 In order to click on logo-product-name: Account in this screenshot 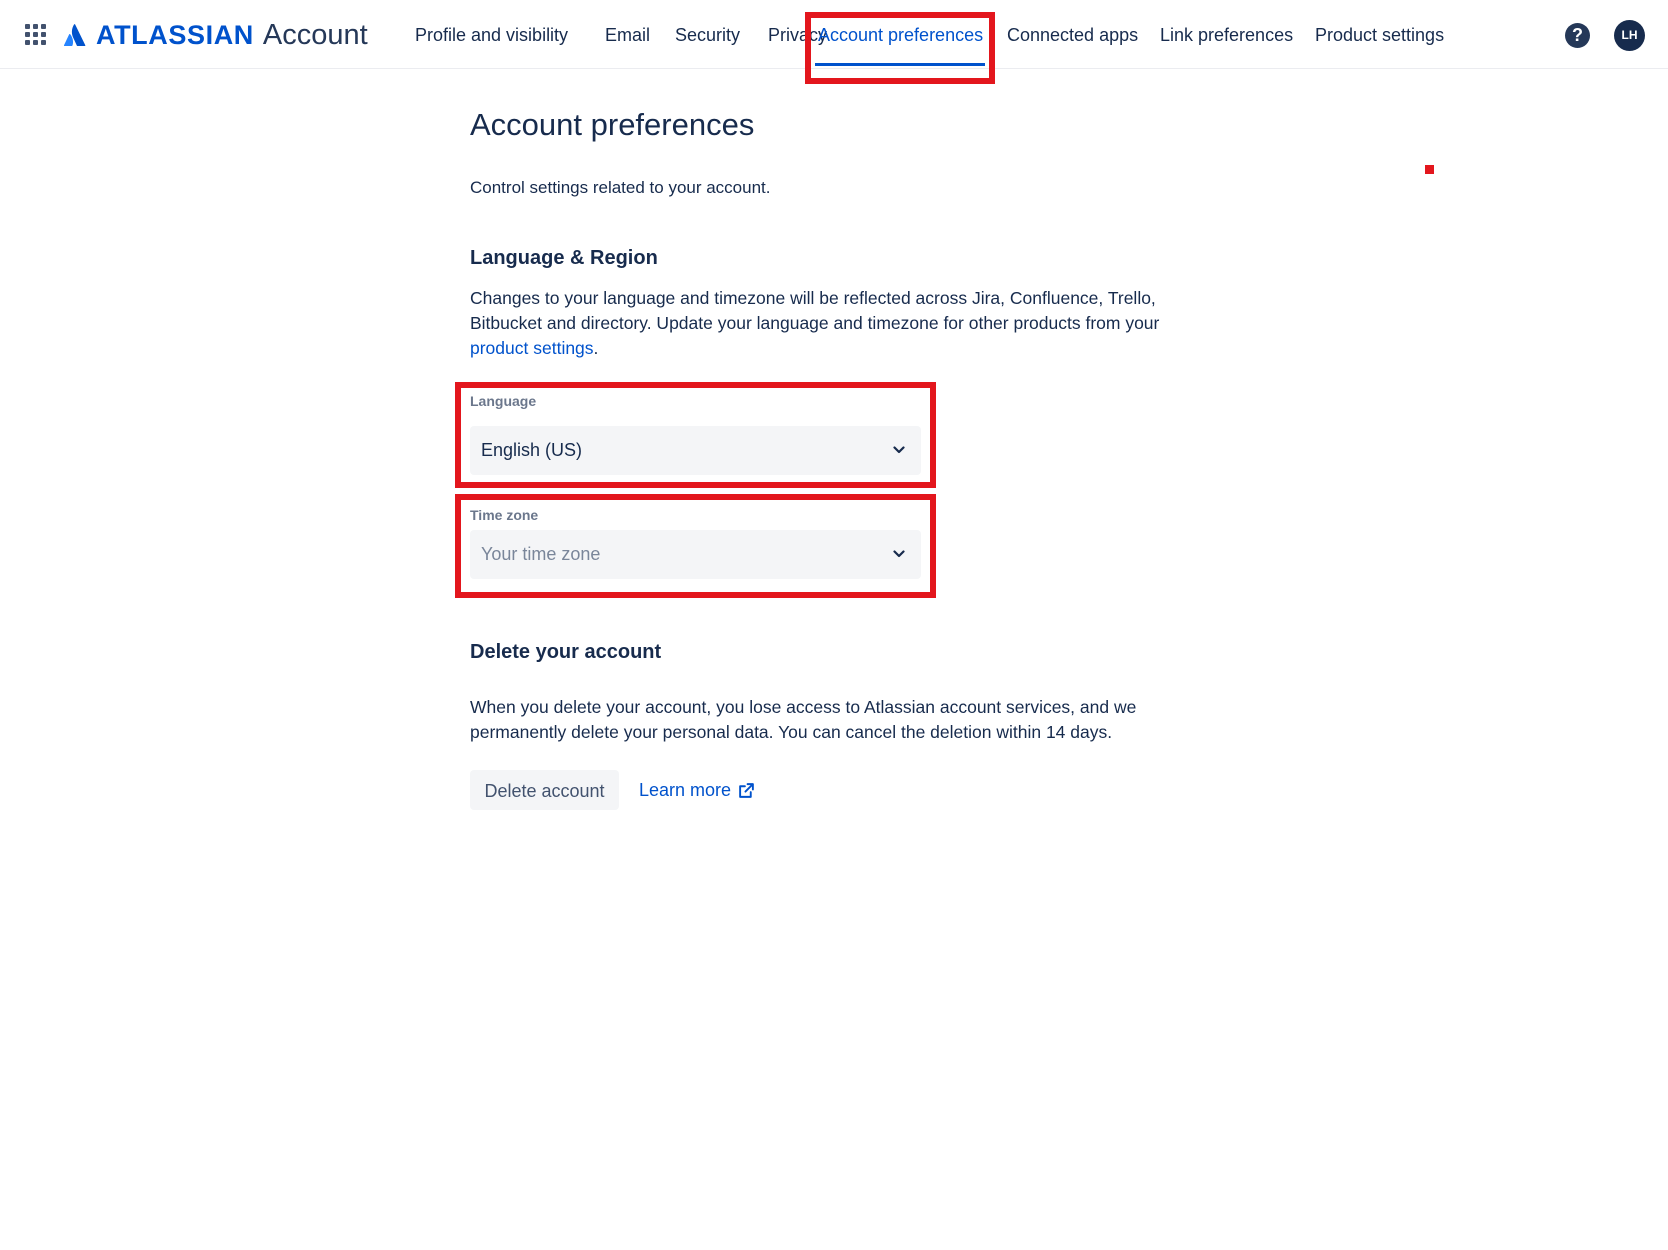, I will do `click(315, 34)`.